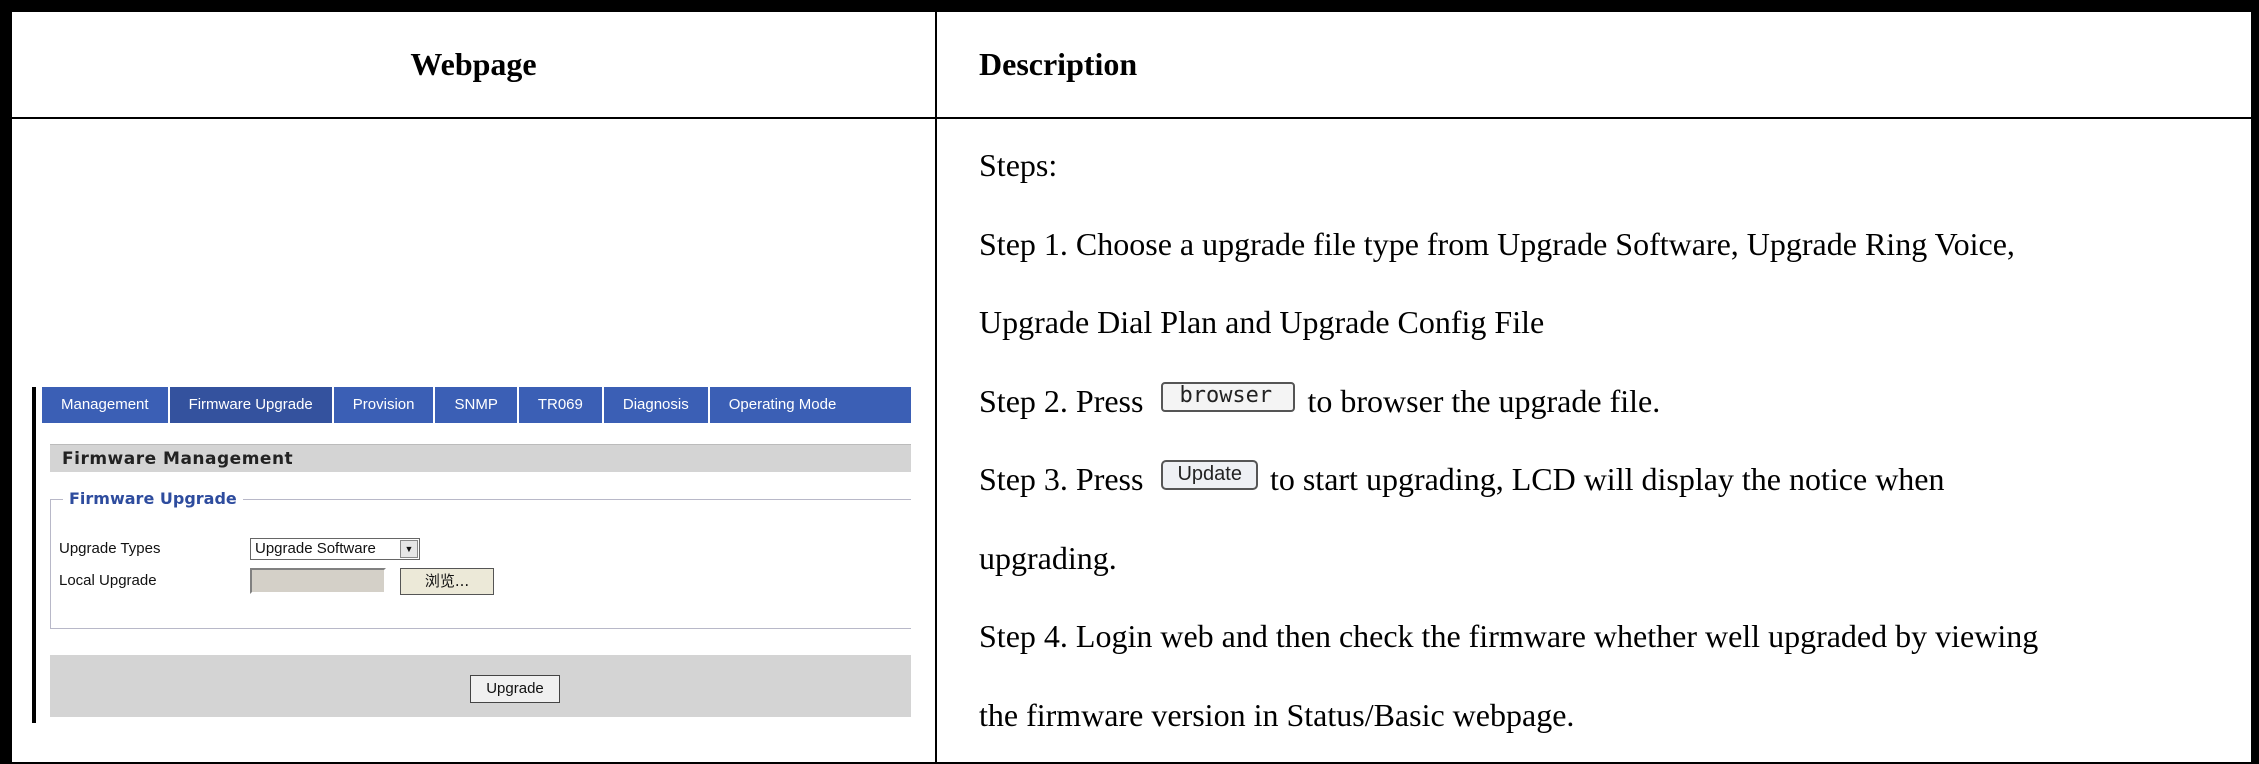  Describe the element at coordinates (1595, 62) in the screenshot. I see `header-description: Description` at that location.